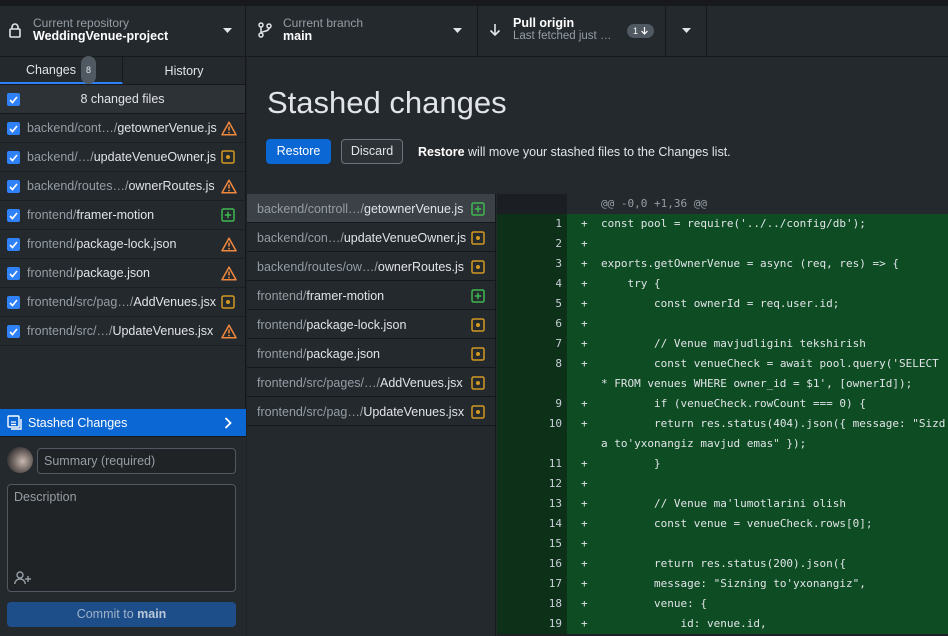  I want to click on file-name: UpdateVenues.jsx, so click(163, 331).